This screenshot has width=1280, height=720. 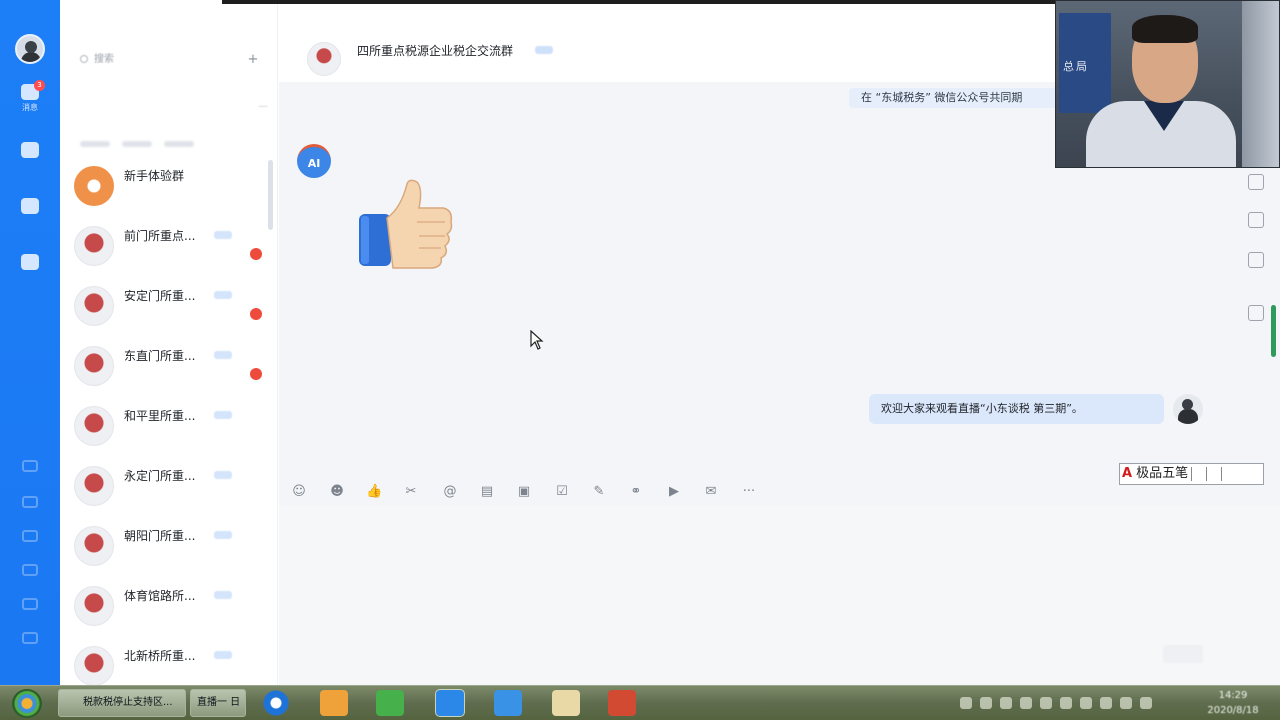 I want to click on settings-icon, so click(x=30, y=638).